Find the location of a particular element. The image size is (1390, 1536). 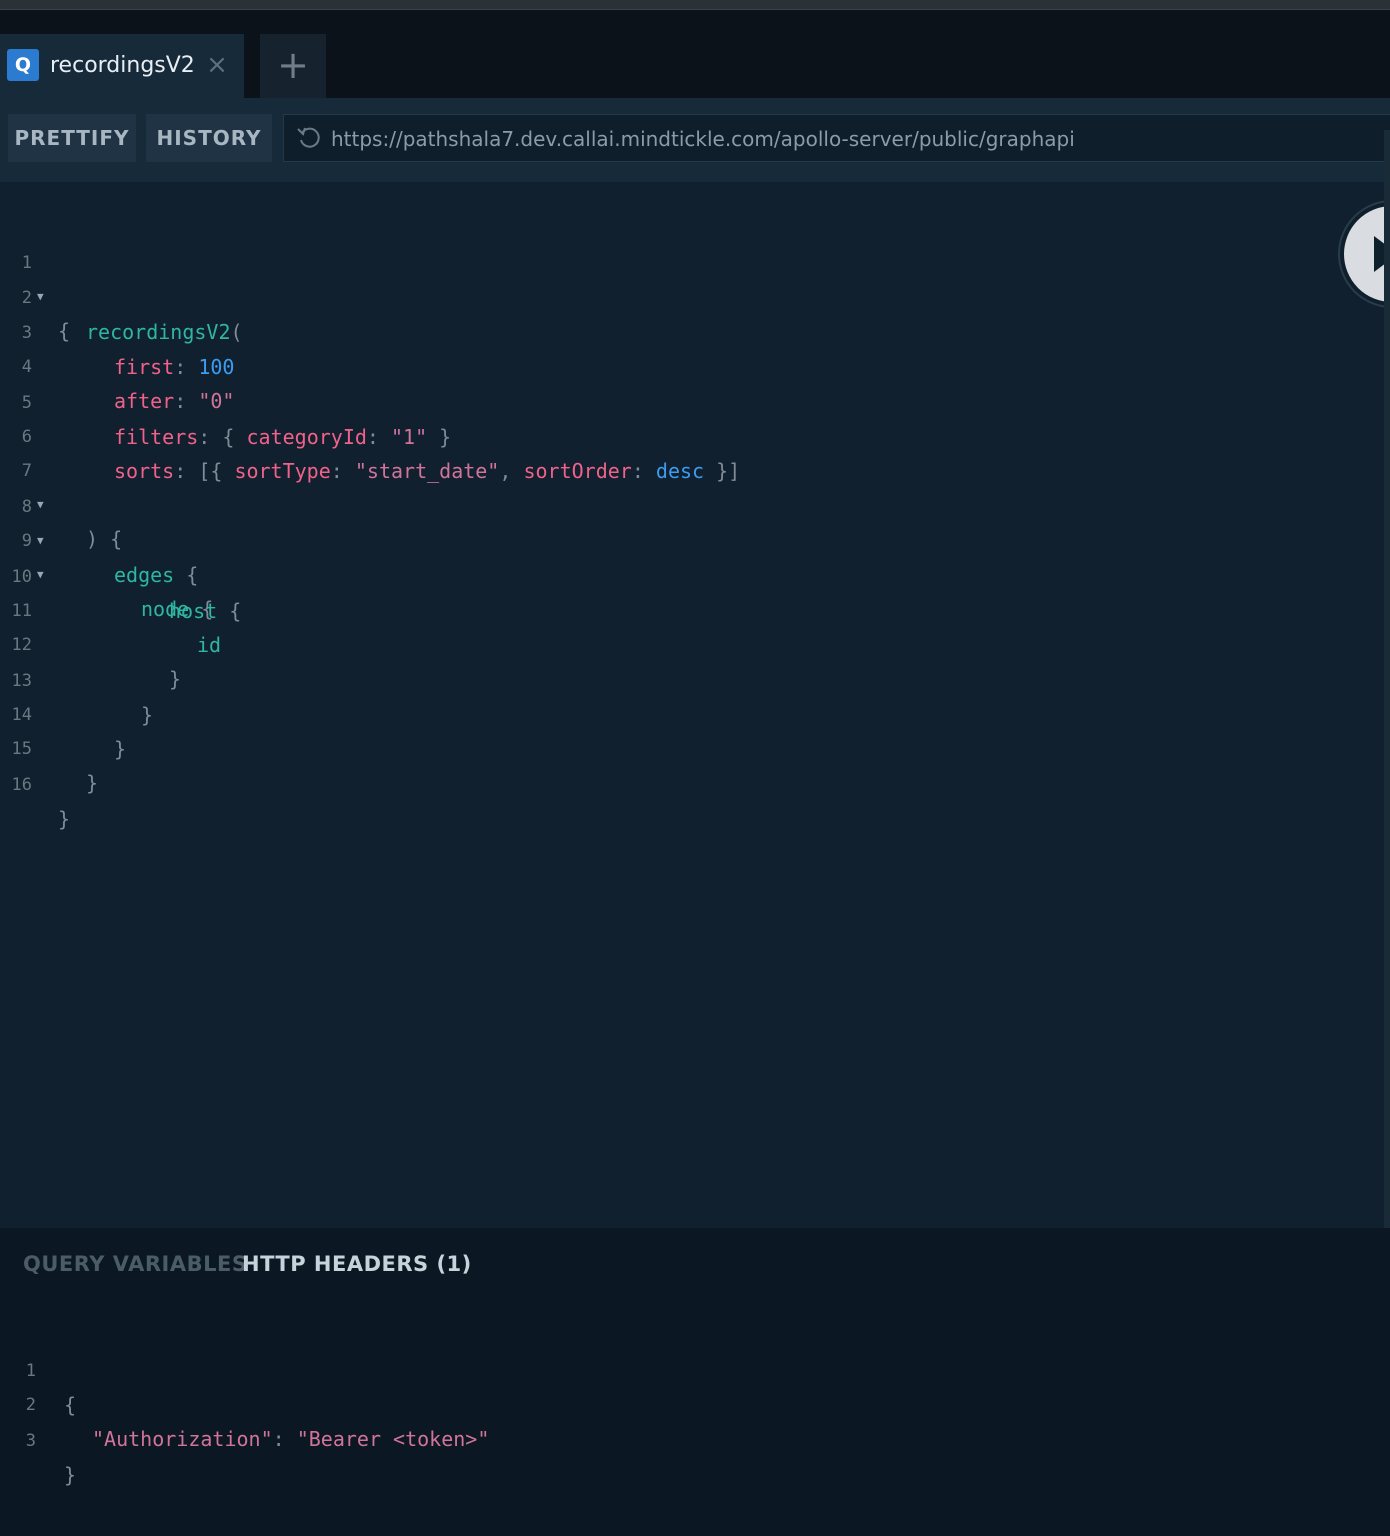

line-number: 3 is located at coordinates (30, 1441).